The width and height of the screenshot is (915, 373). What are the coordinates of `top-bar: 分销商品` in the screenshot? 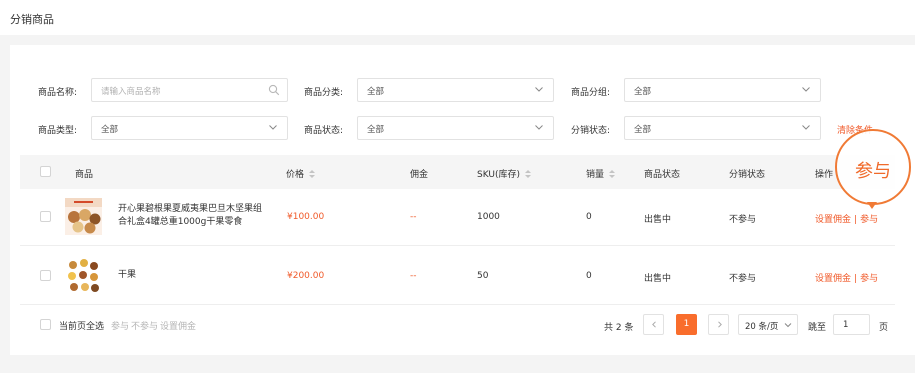 It's located at (457, 17).